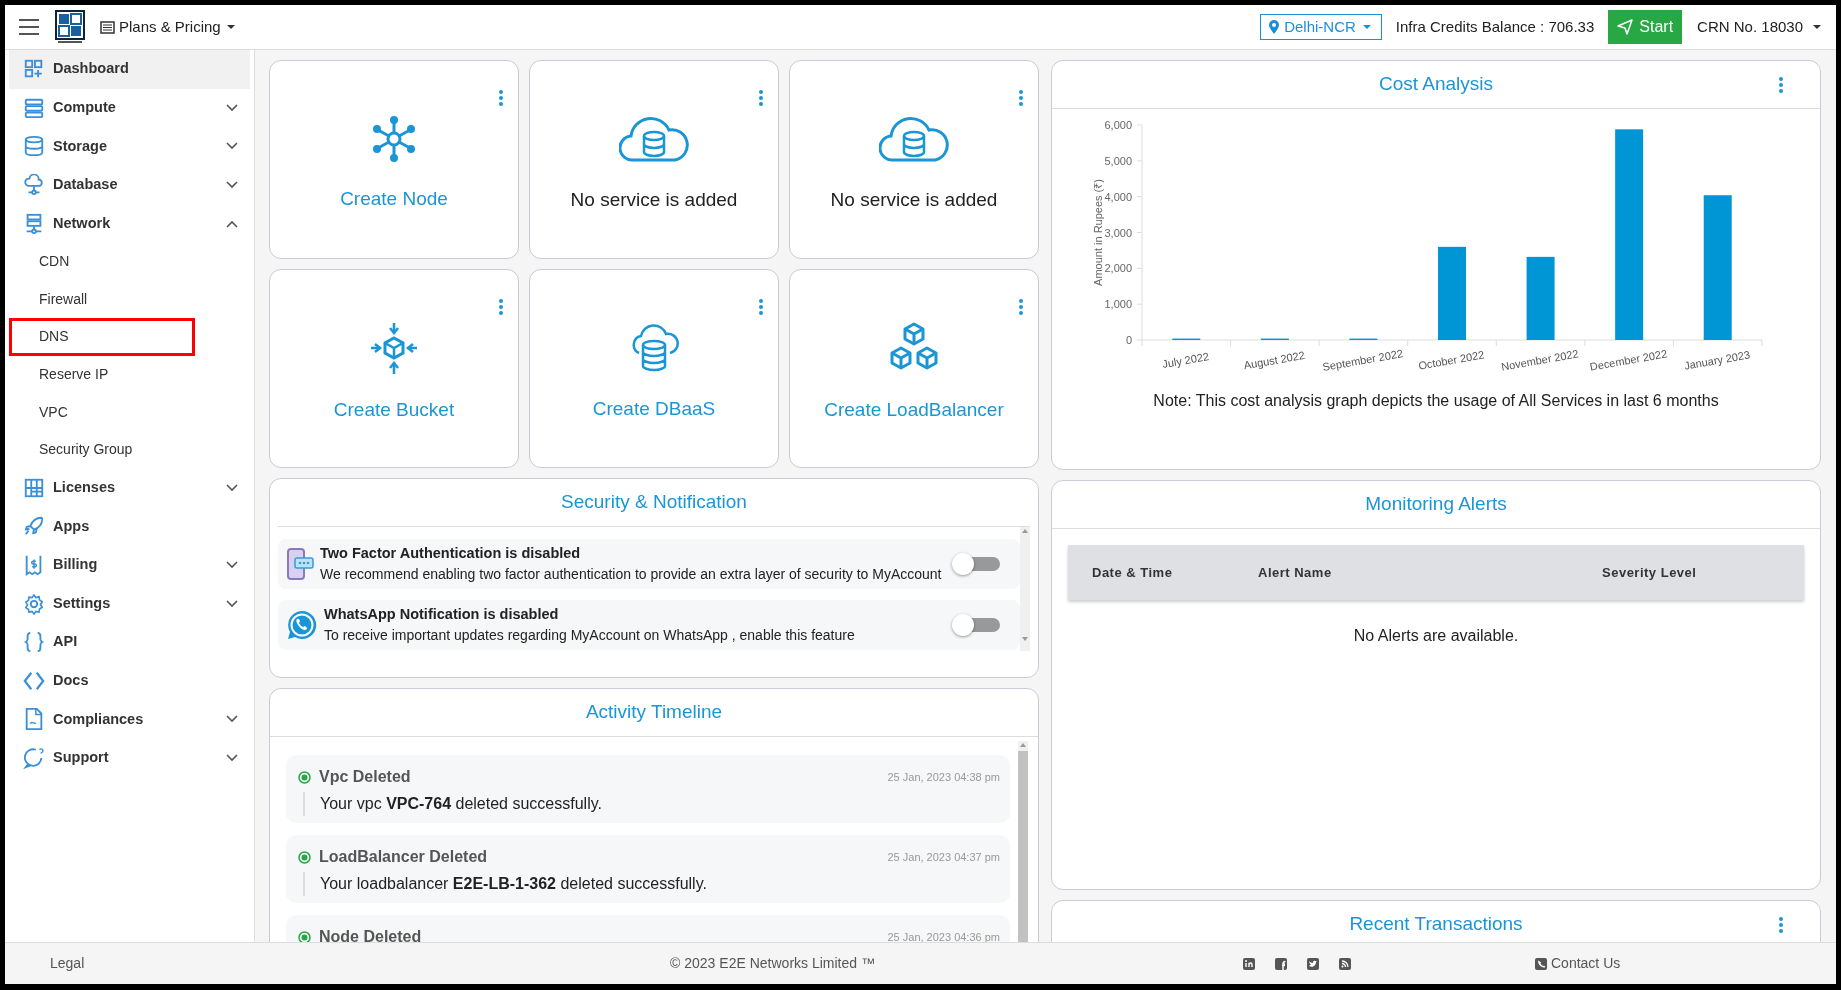 The height and width of the screenshot is (990, 1841). What do you see at coordinates (86, 449) in the screenshot?
I see `sidebar-subitem: Security Group` at bounding box center [86, 449].